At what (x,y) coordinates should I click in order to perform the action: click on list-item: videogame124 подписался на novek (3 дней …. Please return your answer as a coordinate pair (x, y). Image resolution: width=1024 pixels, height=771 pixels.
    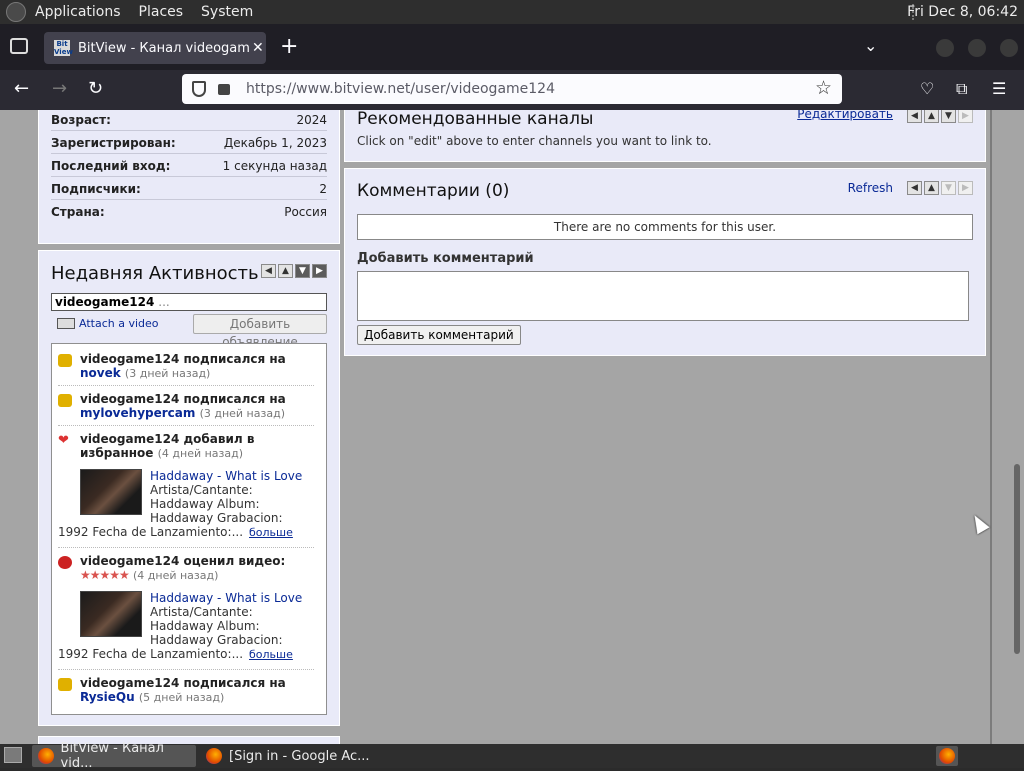
    Looking at the image, I should click on (186, 369).